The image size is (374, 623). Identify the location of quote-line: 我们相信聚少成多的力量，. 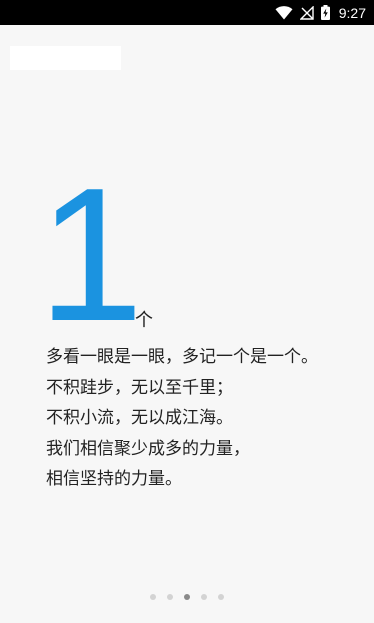
(148, 448).